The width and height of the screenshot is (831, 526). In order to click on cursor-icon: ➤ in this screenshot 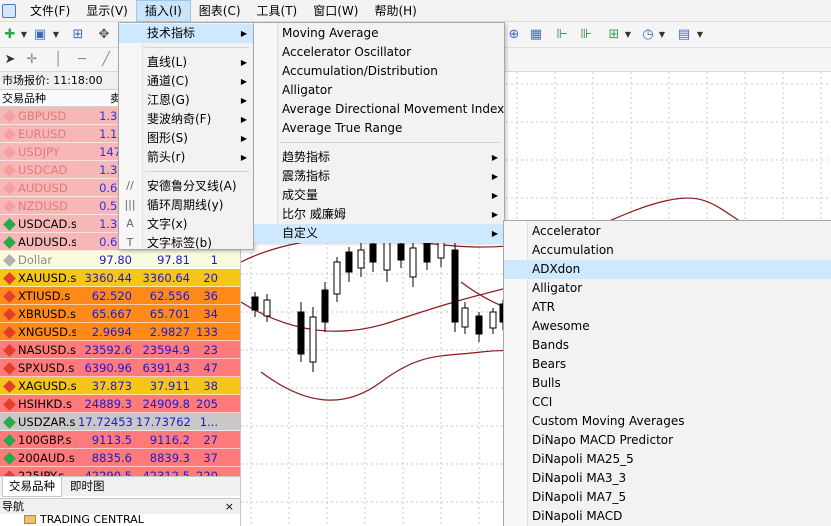, I will do `click(10, 60)`.